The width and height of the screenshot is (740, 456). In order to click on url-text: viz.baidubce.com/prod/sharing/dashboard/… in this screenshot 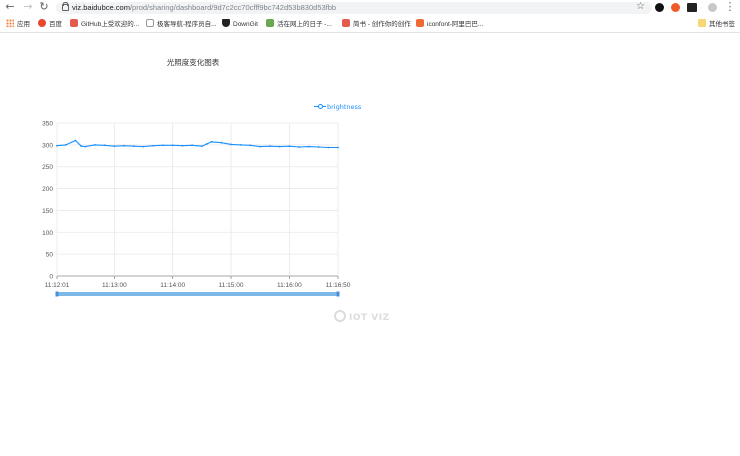, I will do `click(204, 8)`.